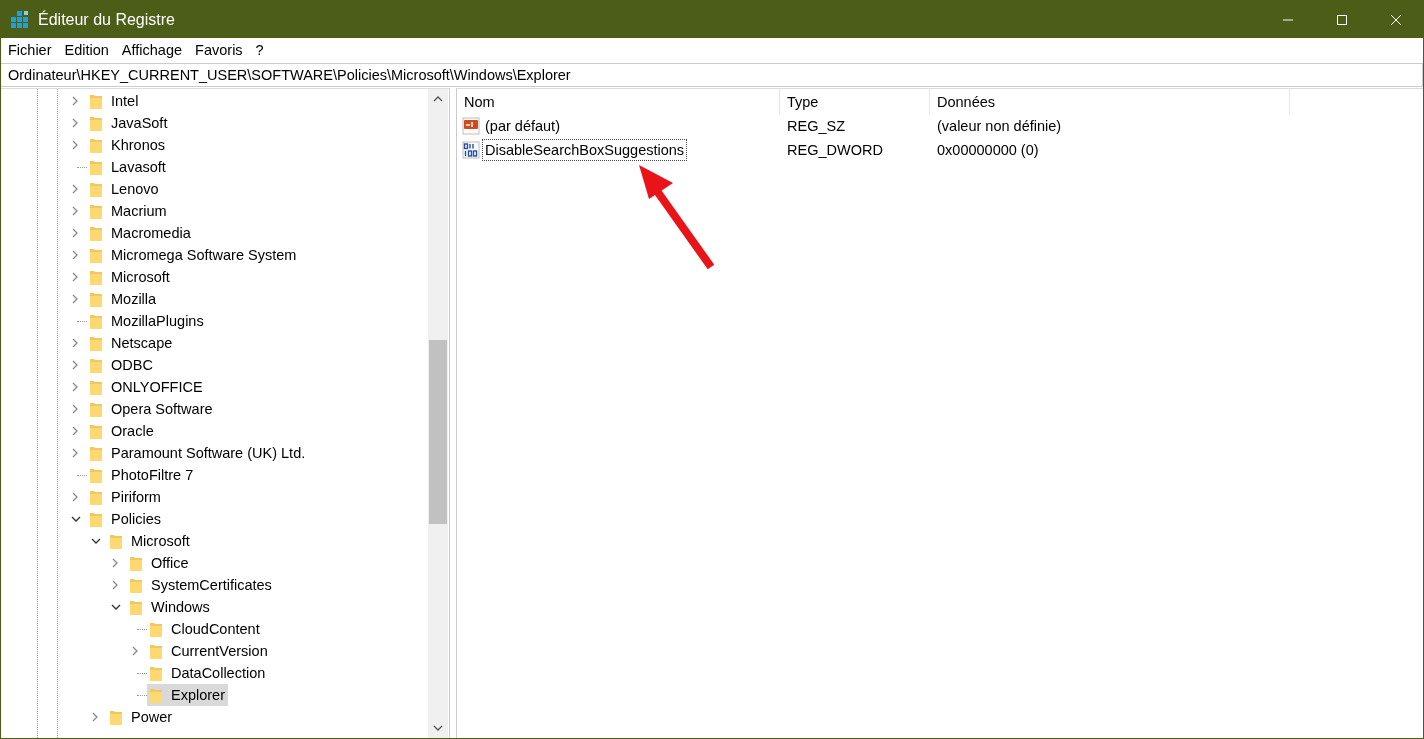  Describe the element at coordinates (522, 126) in the screenshot. I see `value-name: (par défaut)` at that location.